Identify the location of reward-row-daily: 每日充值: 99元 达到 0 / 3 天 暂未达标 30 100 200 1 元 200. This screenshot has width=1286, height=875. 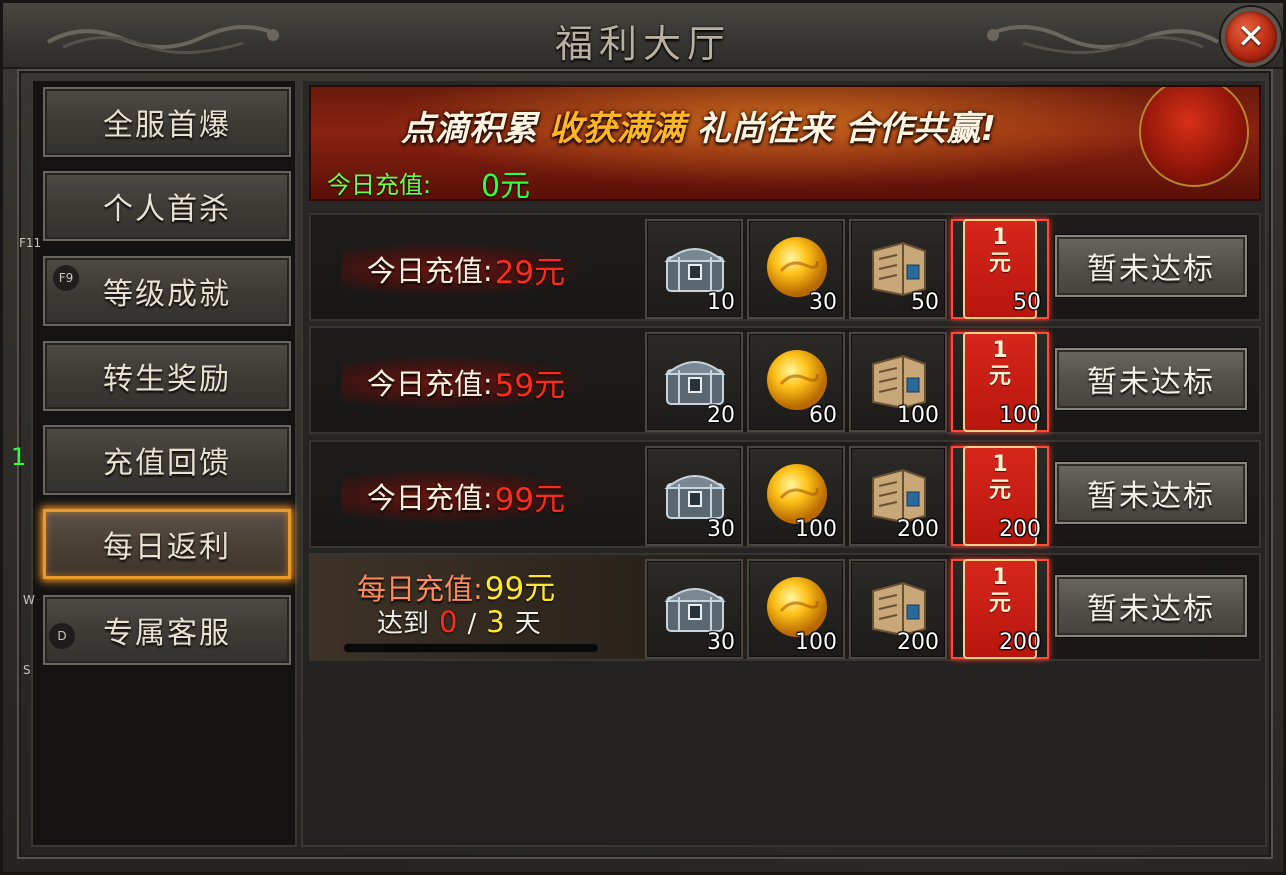
(785, 607).